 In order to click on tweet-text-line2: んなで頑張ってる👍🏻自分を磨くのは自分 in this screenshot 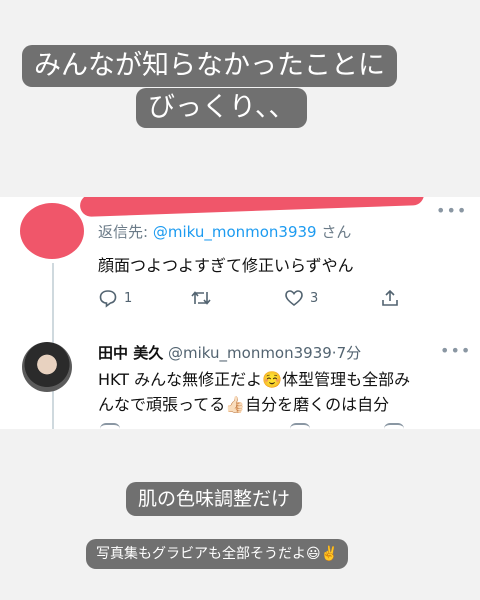, I will do `click(244, 404)`.